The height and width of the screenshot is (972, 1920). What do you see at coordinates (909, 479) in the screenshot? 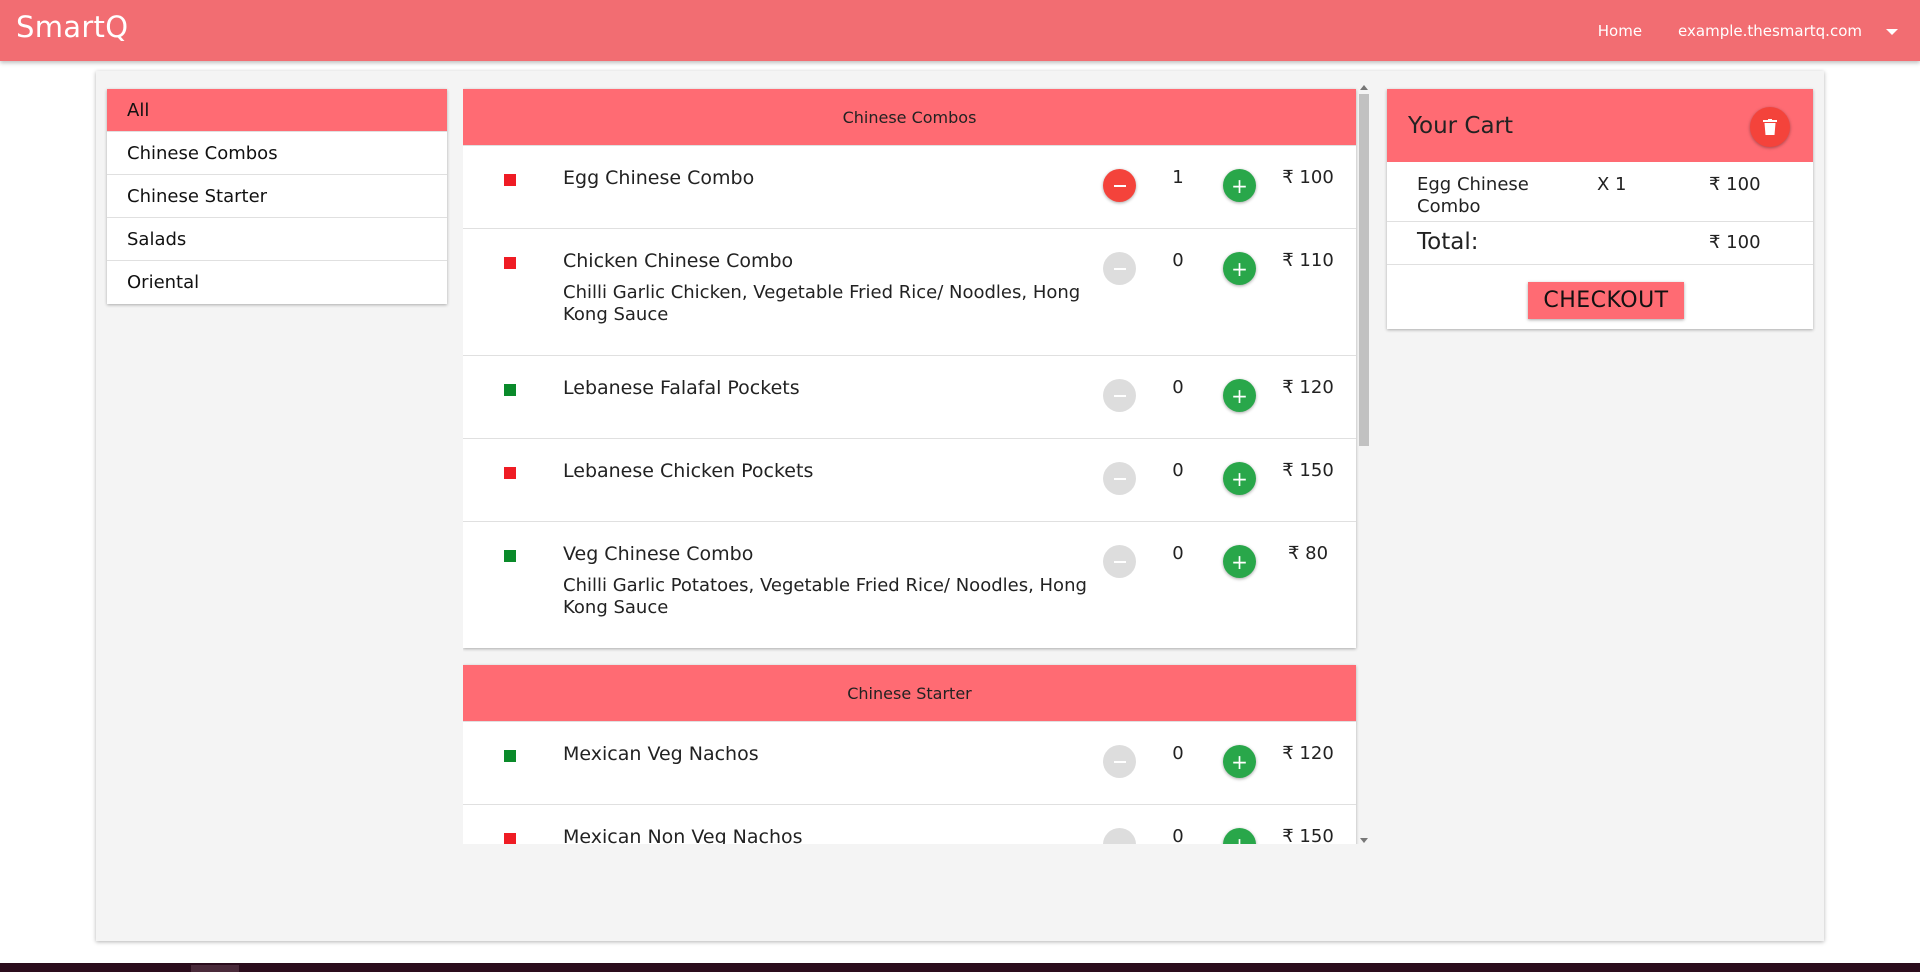
I see `menu-item-row: Lebanese Chicken Pockets 0 + ₹ 150` at bounding box center [909, 479].